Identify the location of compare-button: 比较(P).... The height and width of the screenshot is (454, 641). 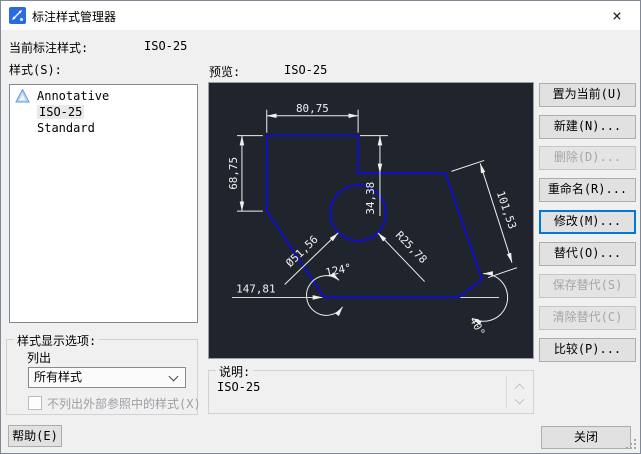
(587, 350).